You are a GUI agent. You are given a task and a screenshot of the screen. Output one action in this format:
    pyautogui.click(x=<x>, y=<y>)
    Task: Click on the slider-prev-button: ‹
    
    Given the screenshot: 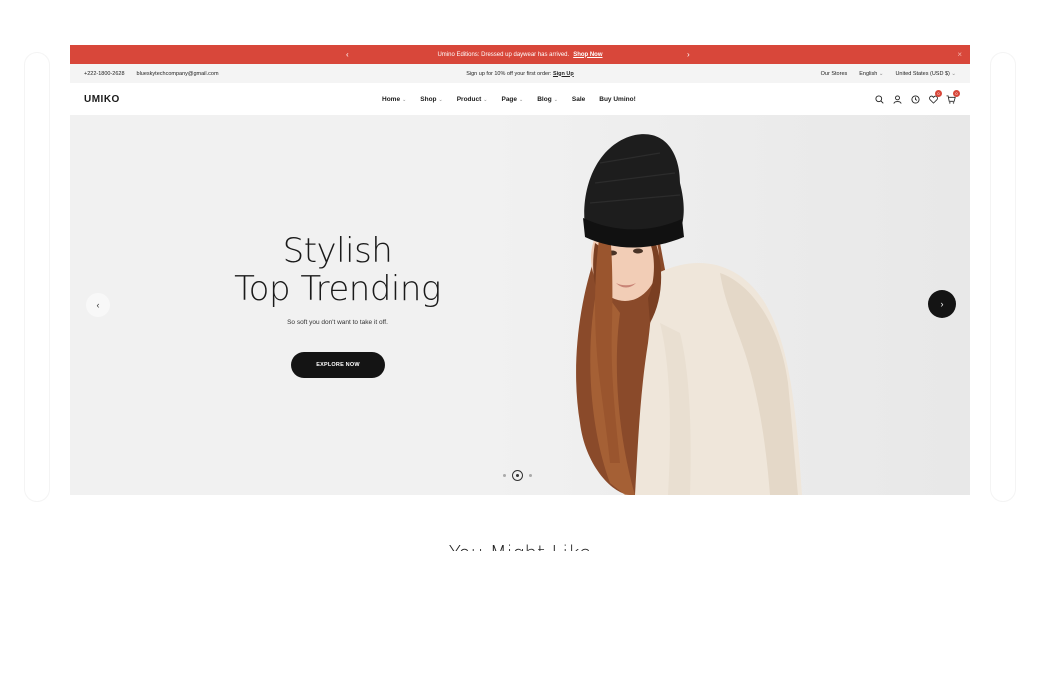 What is the action you would take?
    pyautogui.click(x=98, y=305)
    